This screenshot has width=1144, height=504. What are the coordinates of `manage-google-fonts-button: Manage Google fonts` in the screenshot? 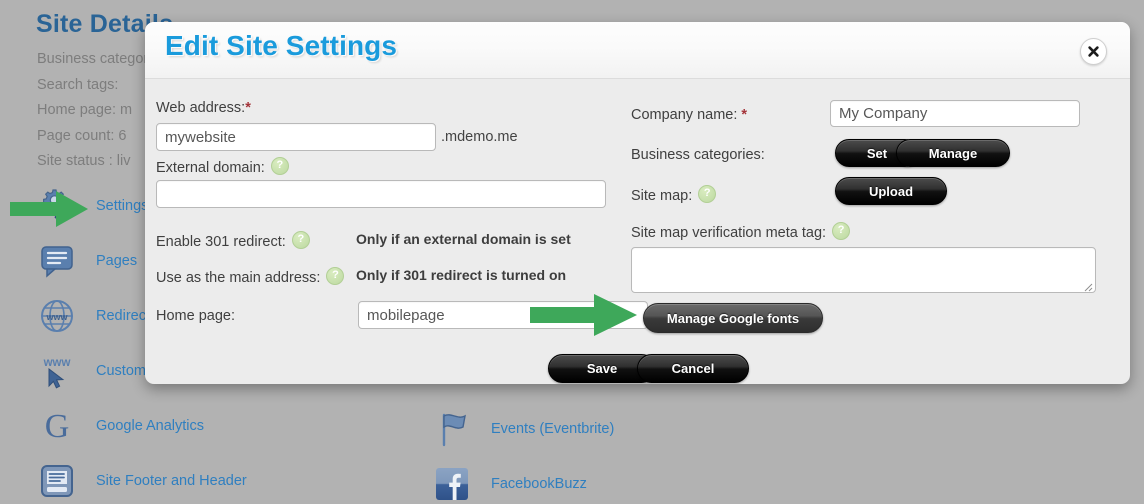 It's located at (733, 318).